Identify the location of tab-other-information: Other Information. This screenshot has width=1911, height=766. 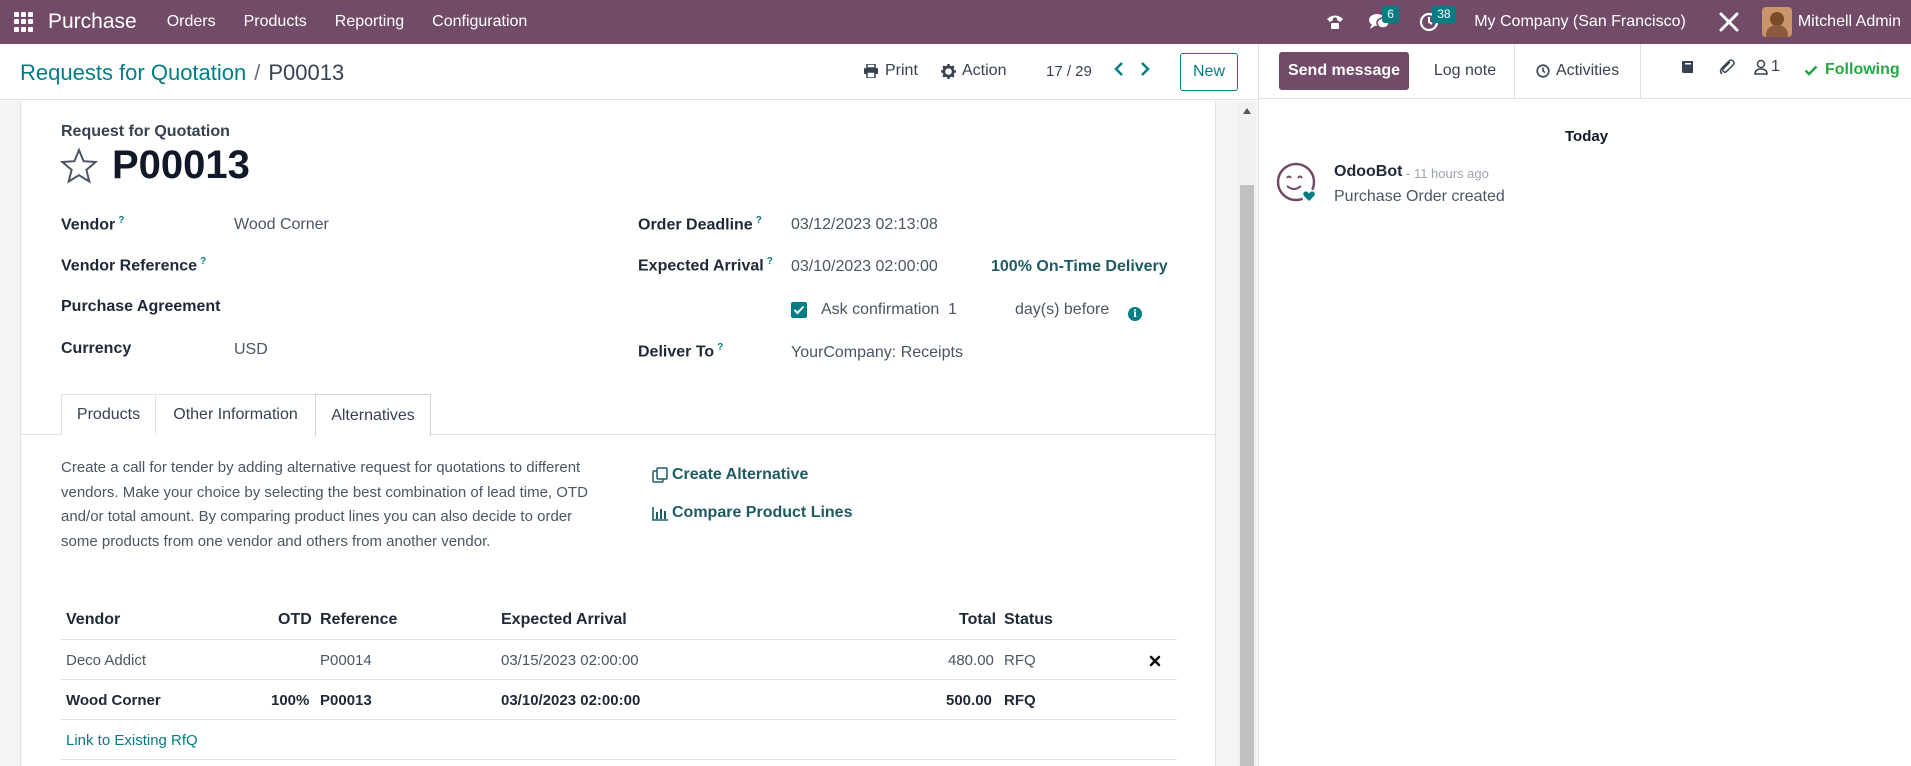
(235, 414).